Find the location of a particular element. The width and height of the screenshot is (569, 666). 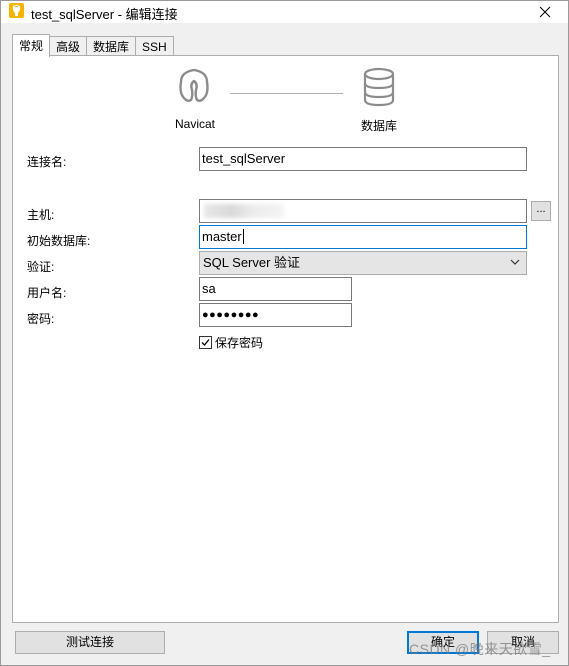

password-label: 密码: is located at coordinates (41, 319).